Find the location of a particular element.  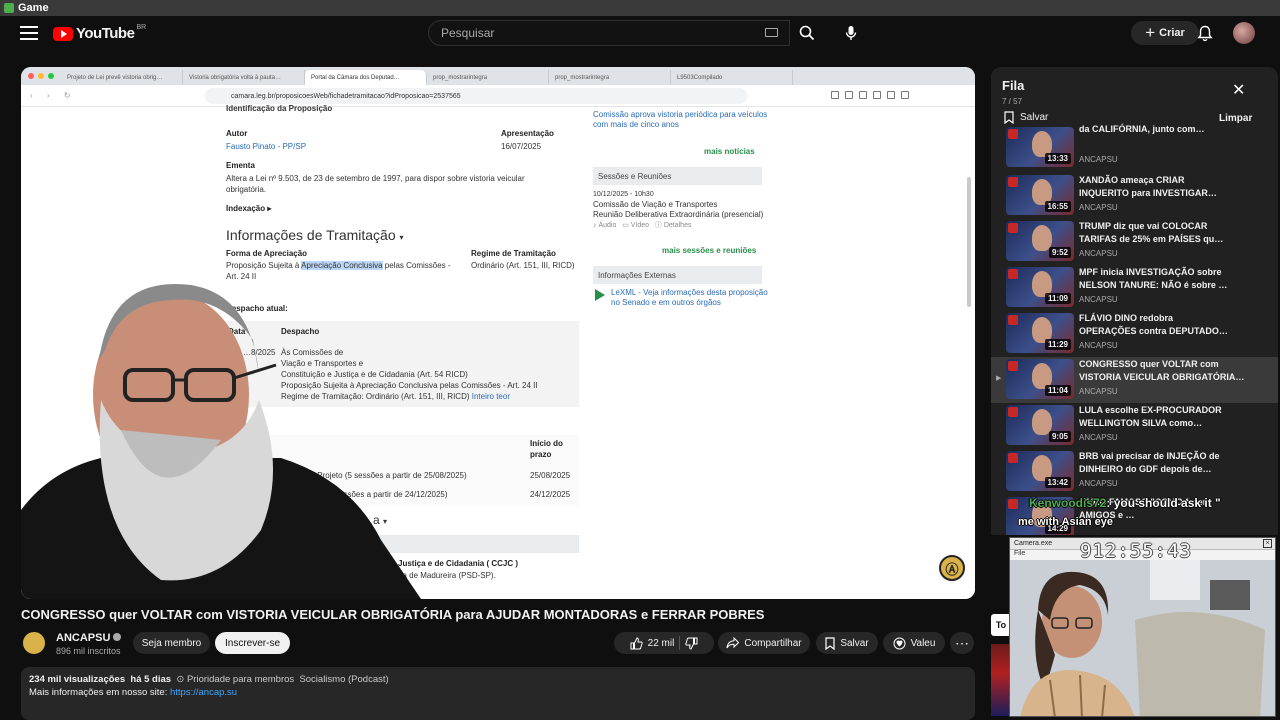

account-avatar is located at coordinates (1244, 33).